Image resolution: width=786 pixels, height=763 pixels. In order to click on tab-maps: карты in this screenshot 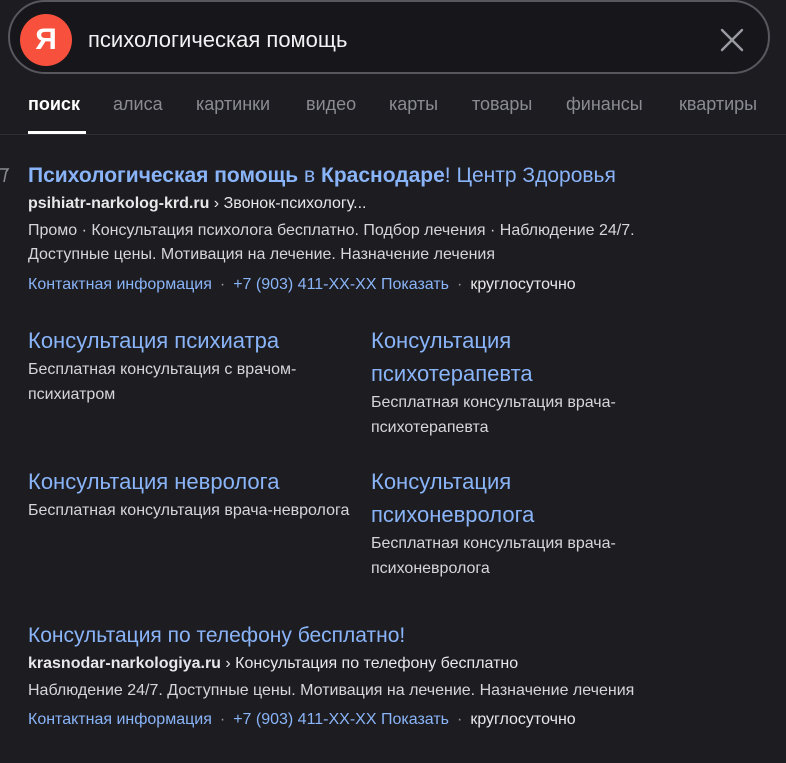, I will do `click(413, 104)`.